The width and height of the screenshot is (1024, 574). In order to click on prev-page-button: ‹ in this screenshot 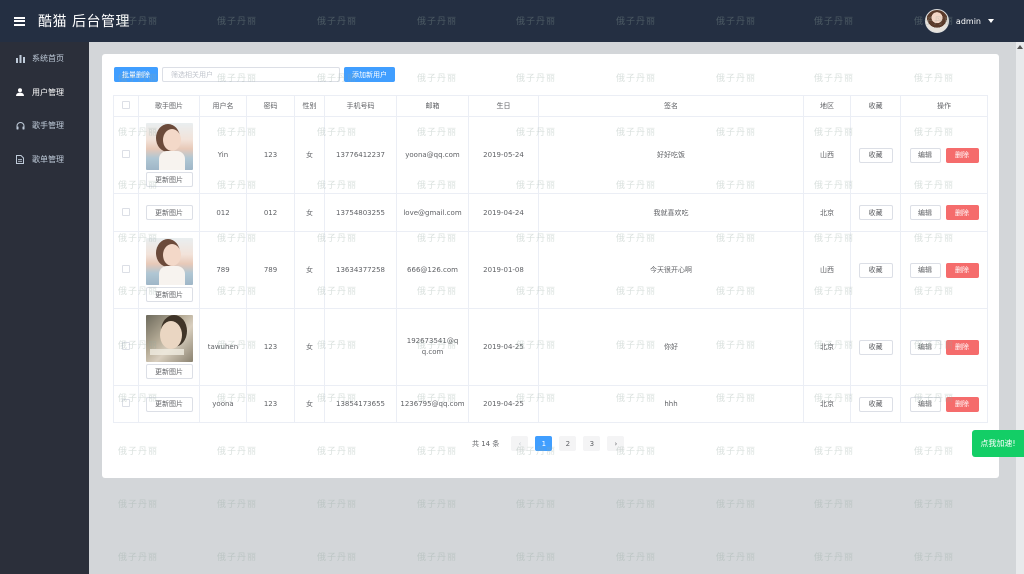, I will do `click(520, 443)`.